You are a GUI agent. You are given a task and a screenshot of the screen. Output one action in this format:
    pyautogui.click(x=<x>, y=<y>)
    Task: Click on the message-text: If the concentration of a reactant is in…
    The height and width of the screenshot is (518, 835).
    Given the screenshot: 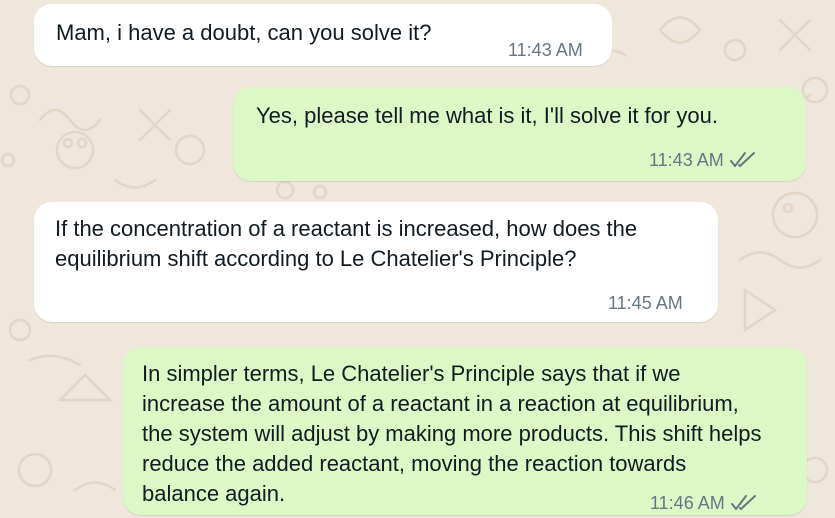 What is the action you would take?
    pyautogui.click(x=346, y=243)
    